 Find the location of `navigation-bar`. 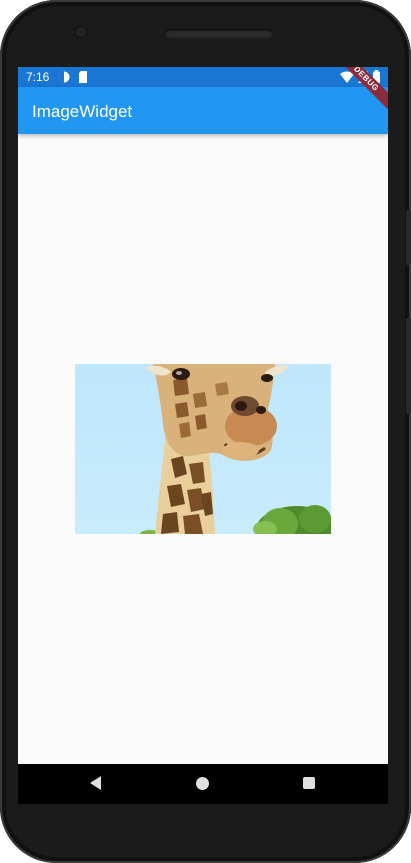

navigation-bar is located at coordinates (203, 784).